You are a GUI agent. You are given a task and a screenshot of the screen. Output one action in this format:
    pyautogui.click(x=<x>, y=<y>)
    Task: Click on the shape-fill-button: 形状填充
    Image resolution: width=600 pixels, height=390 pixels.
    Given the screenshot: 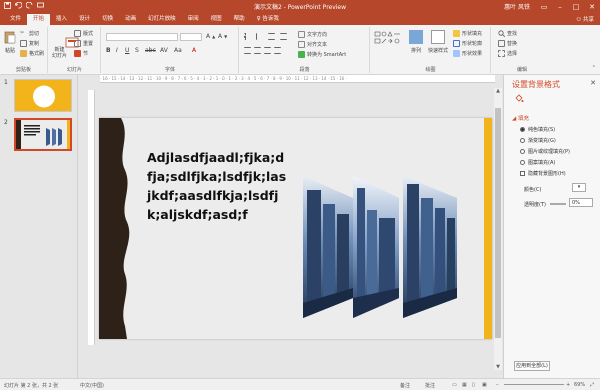 What is the action you would take?
    pyautogui.click(x=467, y=33)
    